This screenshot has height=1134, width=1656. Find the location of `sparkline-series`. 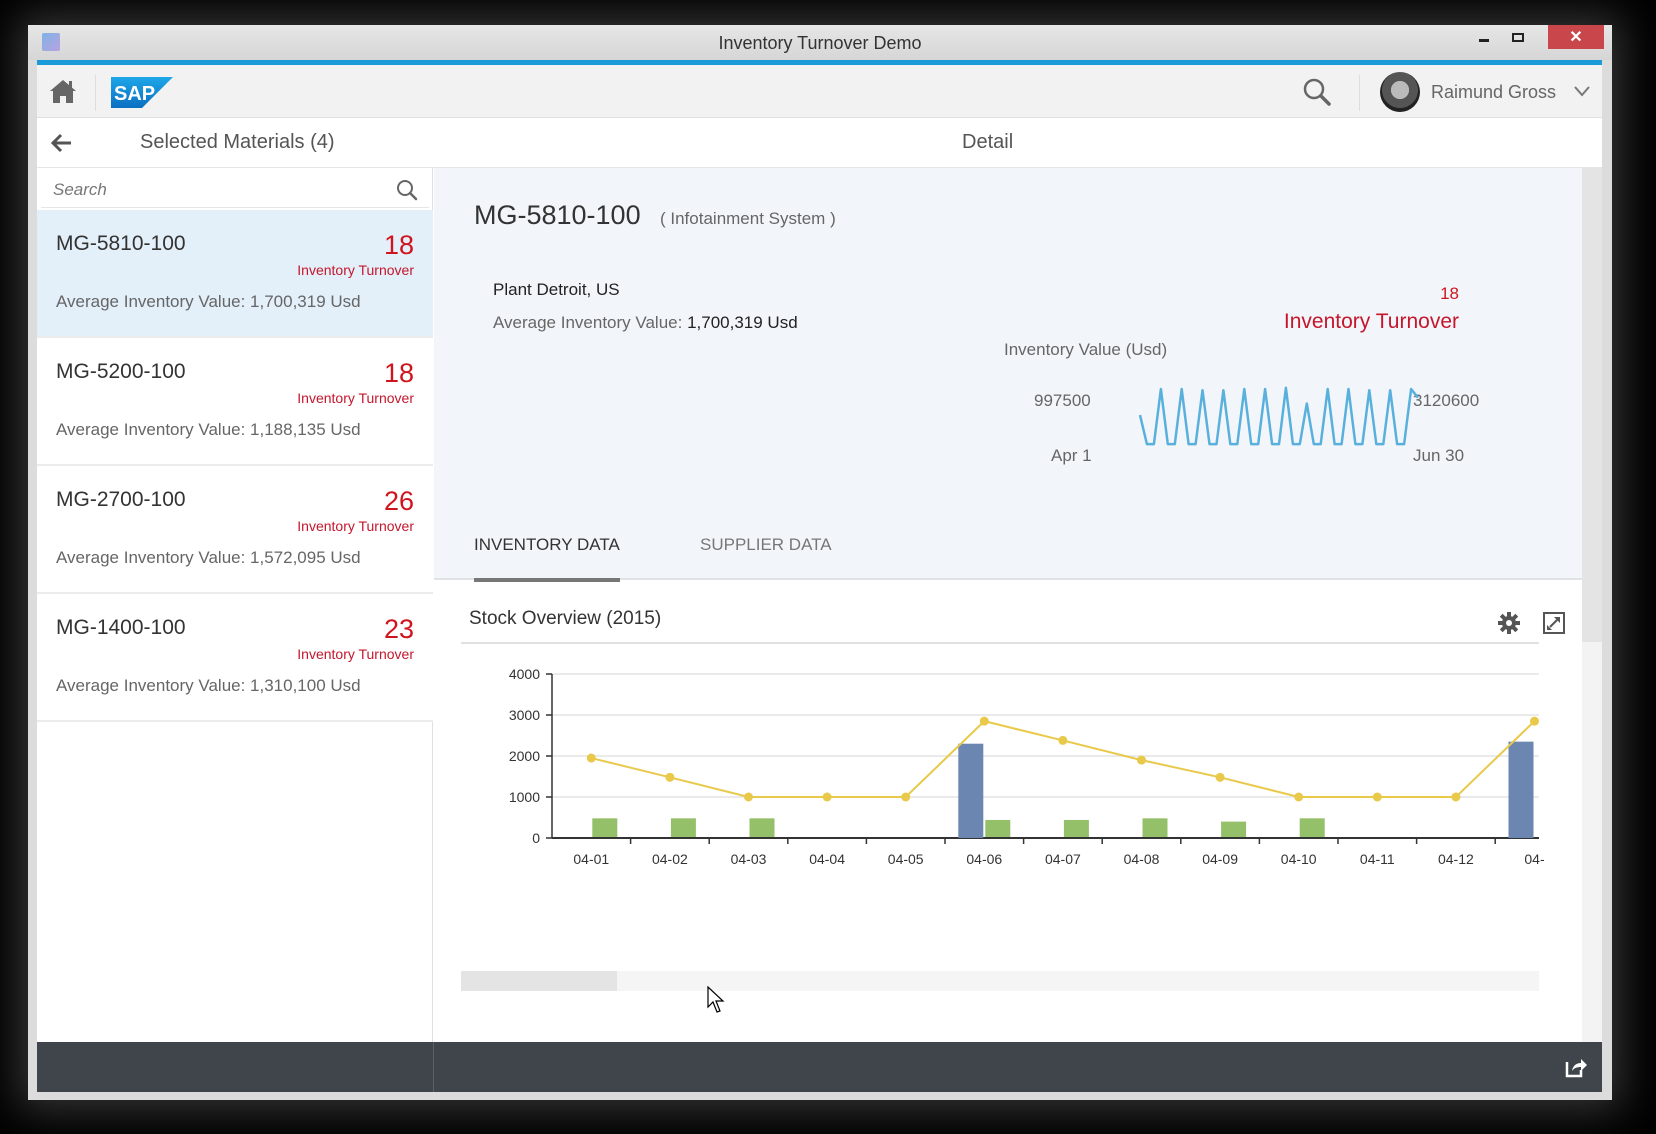

sparkline-series is located at coordinates (1278, 416).